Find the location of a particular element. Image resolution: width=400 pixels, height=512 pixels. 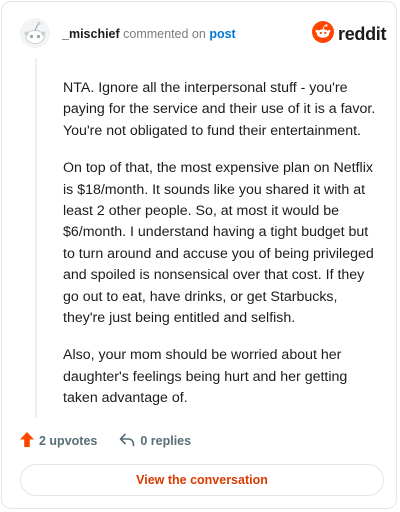

comment-header: _mischief commented on post is located at coordinates (149, 34).